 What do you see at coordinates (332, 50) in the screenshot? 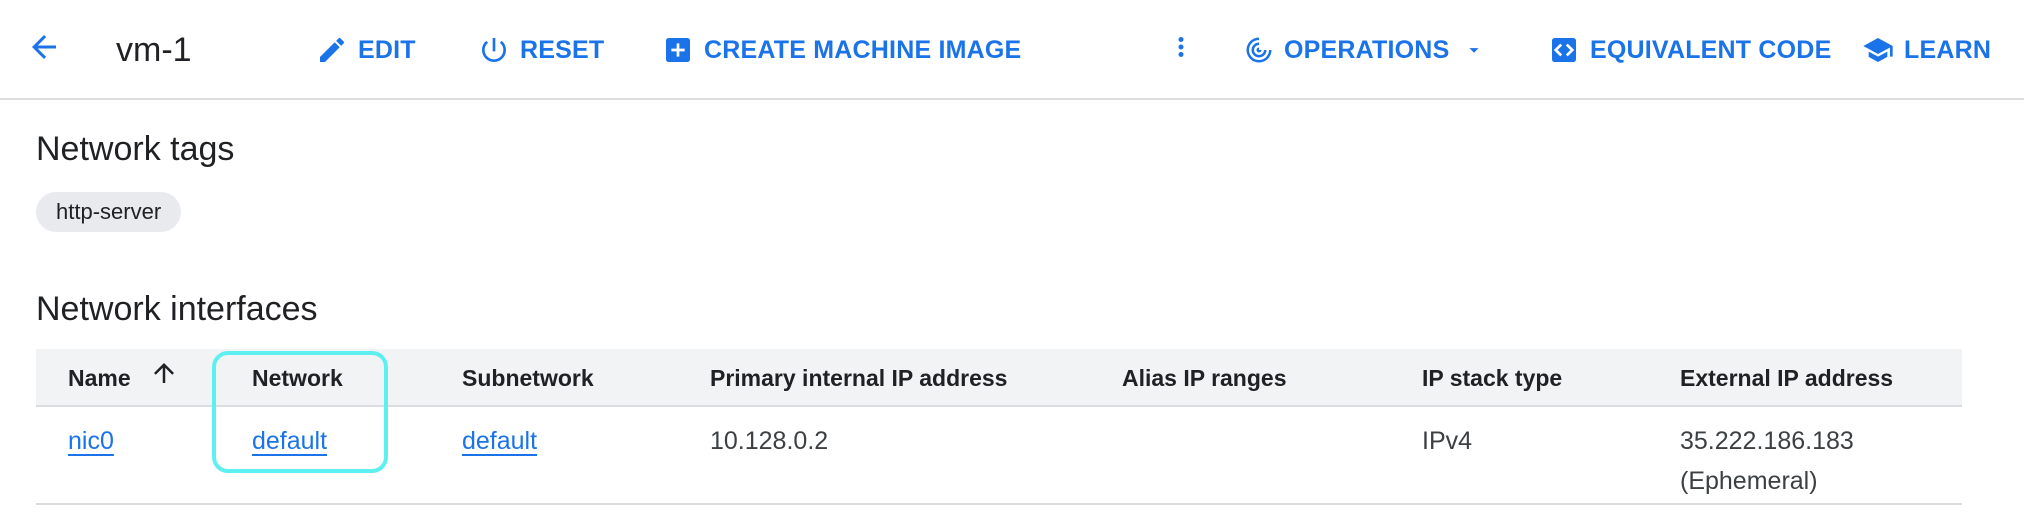
I see `pencil-icon` at bounding box center [332, 50].